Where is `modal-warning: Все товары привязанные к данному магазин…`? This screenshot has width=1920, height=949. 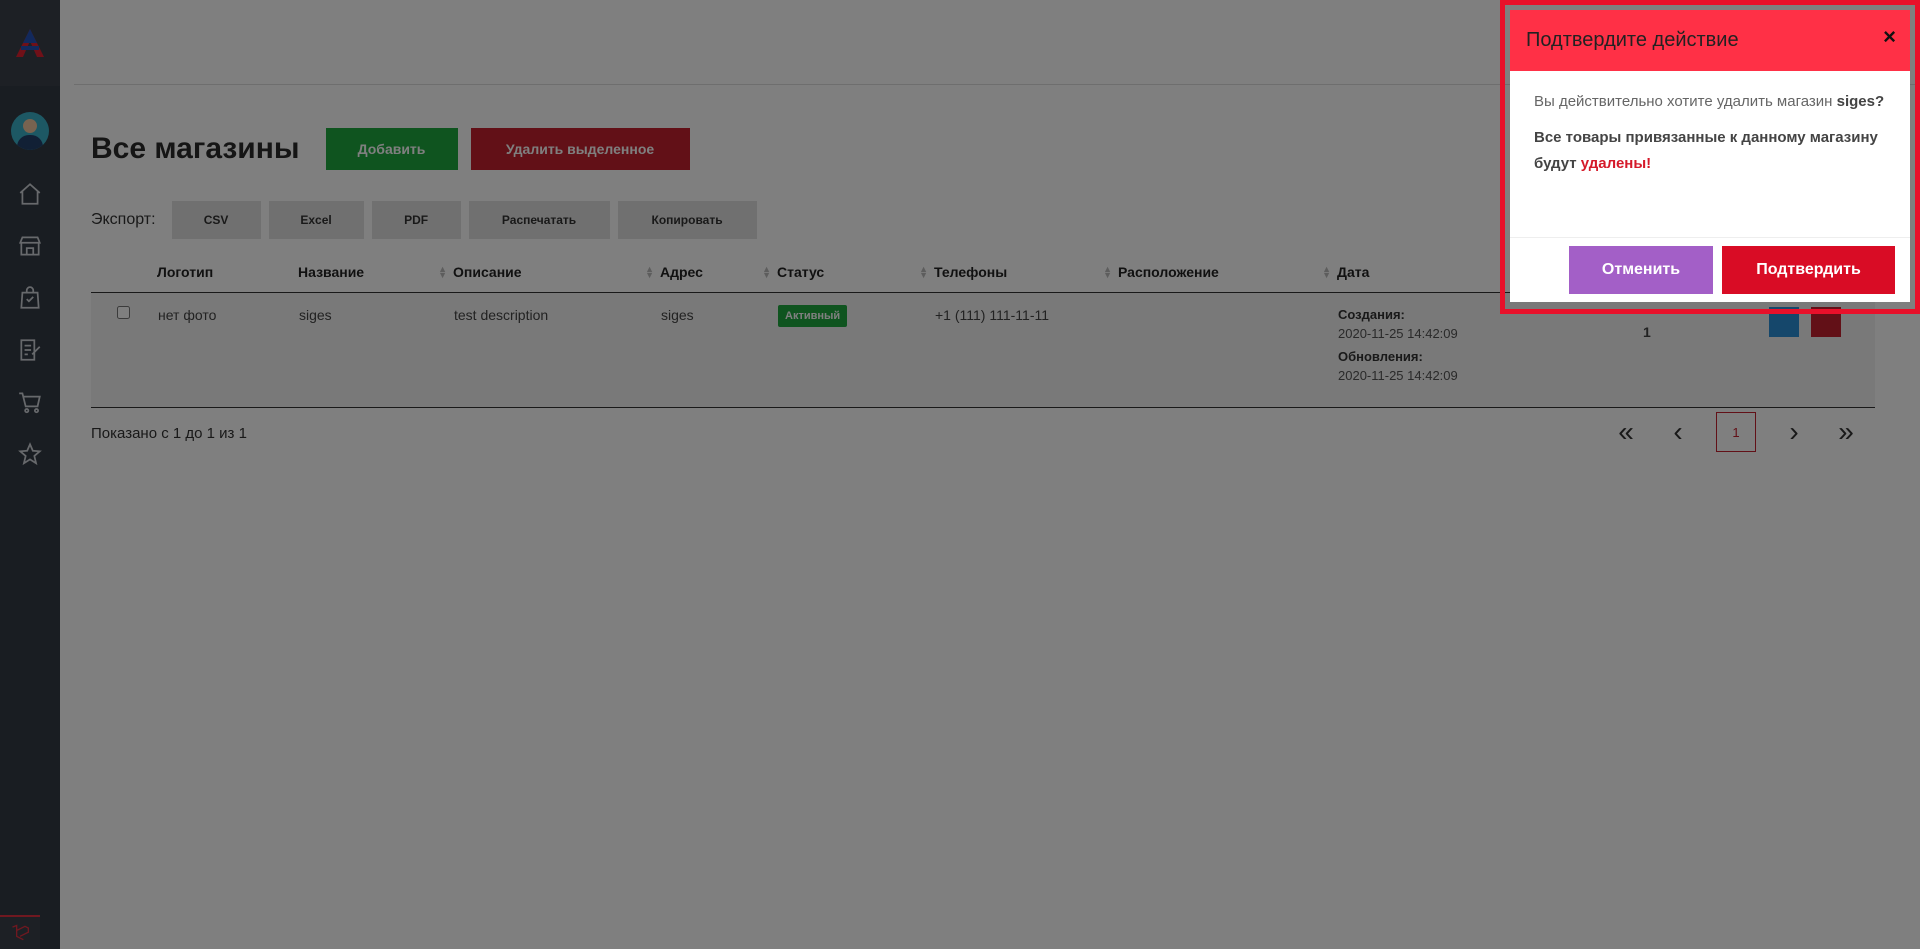
modal-warning: Все товары привязанные к данному магазин… is located at coordinates (1710, 151).